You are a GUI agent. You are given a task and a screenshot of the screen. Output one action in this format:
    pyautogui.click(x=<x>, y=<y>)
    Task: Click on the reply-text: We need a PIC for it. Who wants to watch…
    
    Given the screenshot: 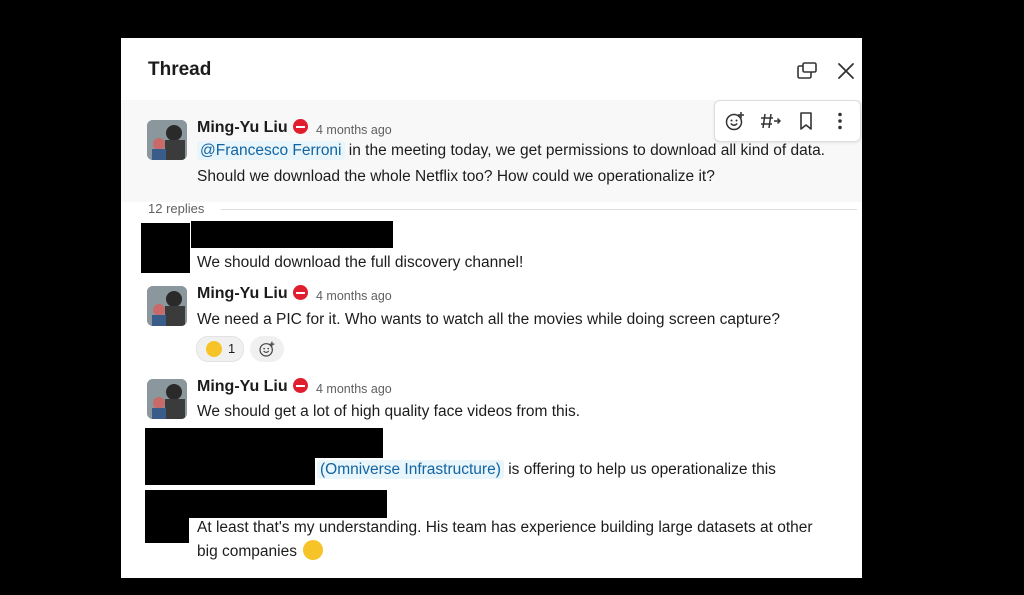 What is the action you would take?
    pyautogui.click(x=488, y=319)
    